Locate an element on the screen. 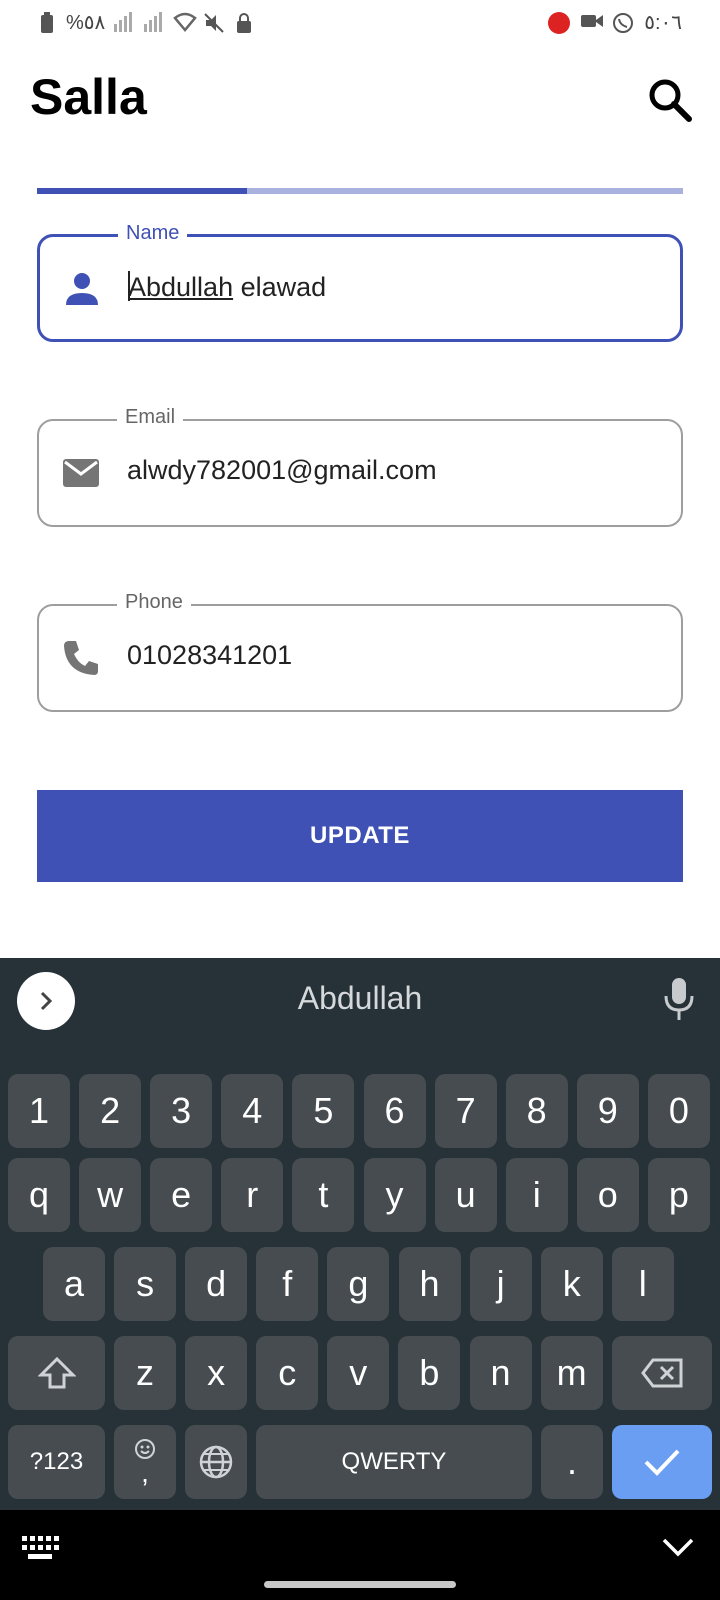 This screenshot has width=720, height=1600. key-h: h is located at coordinates (429, 1284).